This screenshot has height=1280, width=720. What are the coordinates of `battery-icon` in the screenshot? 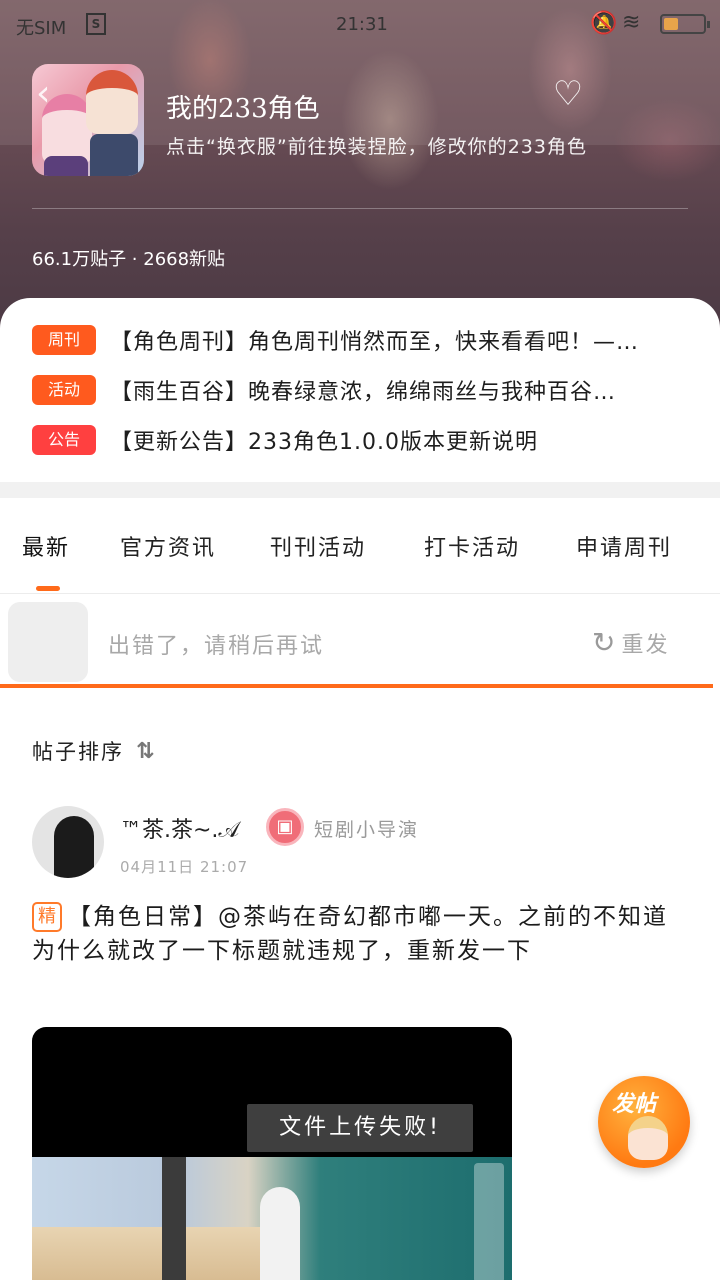 It's located at (685, 24).